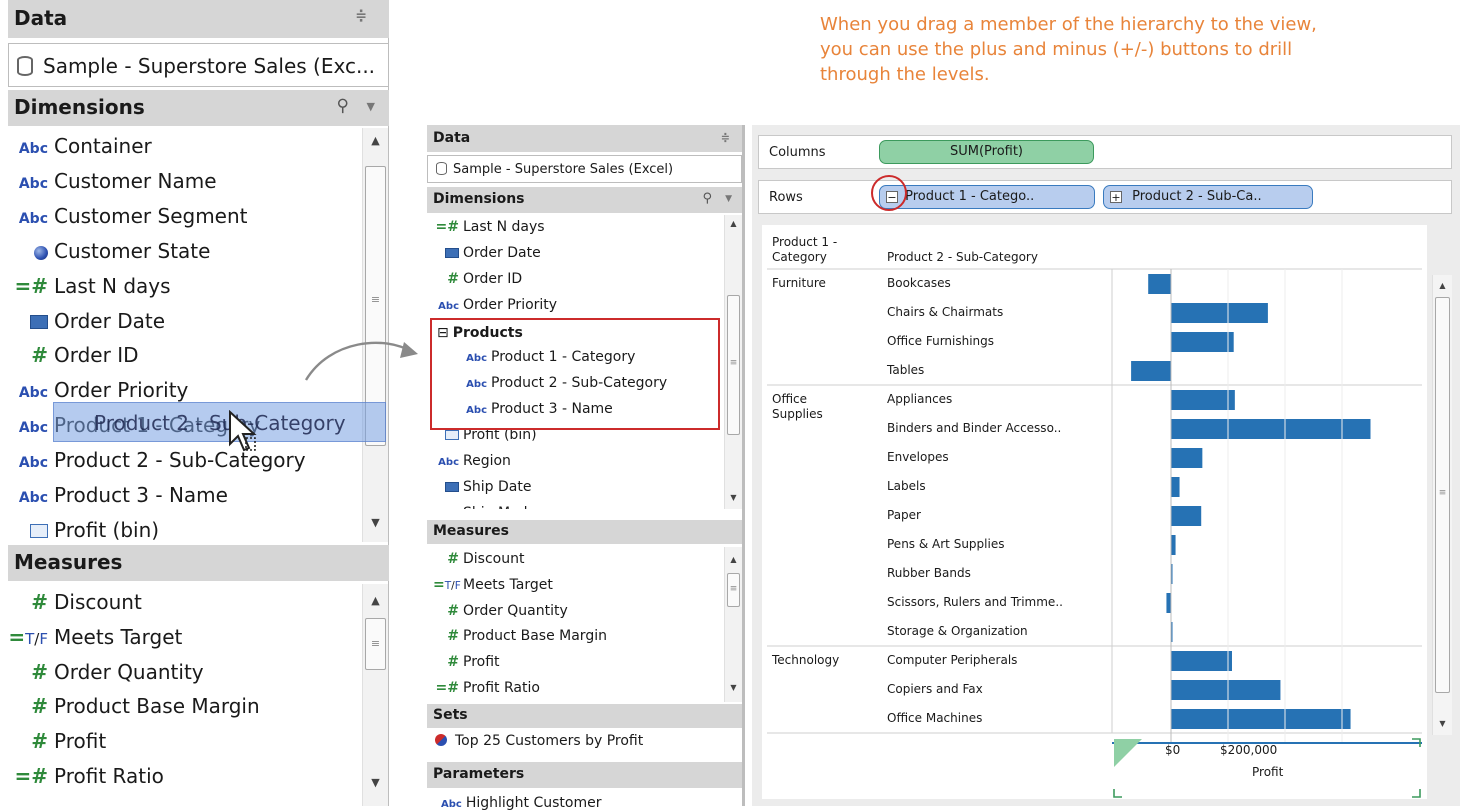 This screenshot has height=811, width=1460. I want to click on curved-arrow-icon, so click(361, 361).